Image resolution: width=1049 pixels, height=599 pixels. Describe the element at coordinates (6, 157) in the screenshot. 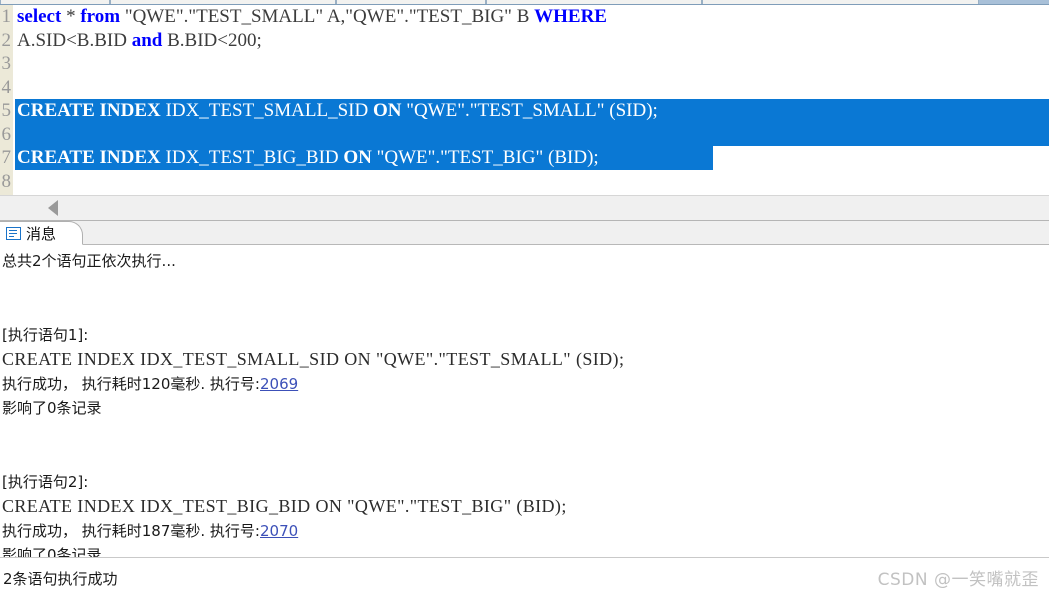

I see `line-number: 7` at that location.